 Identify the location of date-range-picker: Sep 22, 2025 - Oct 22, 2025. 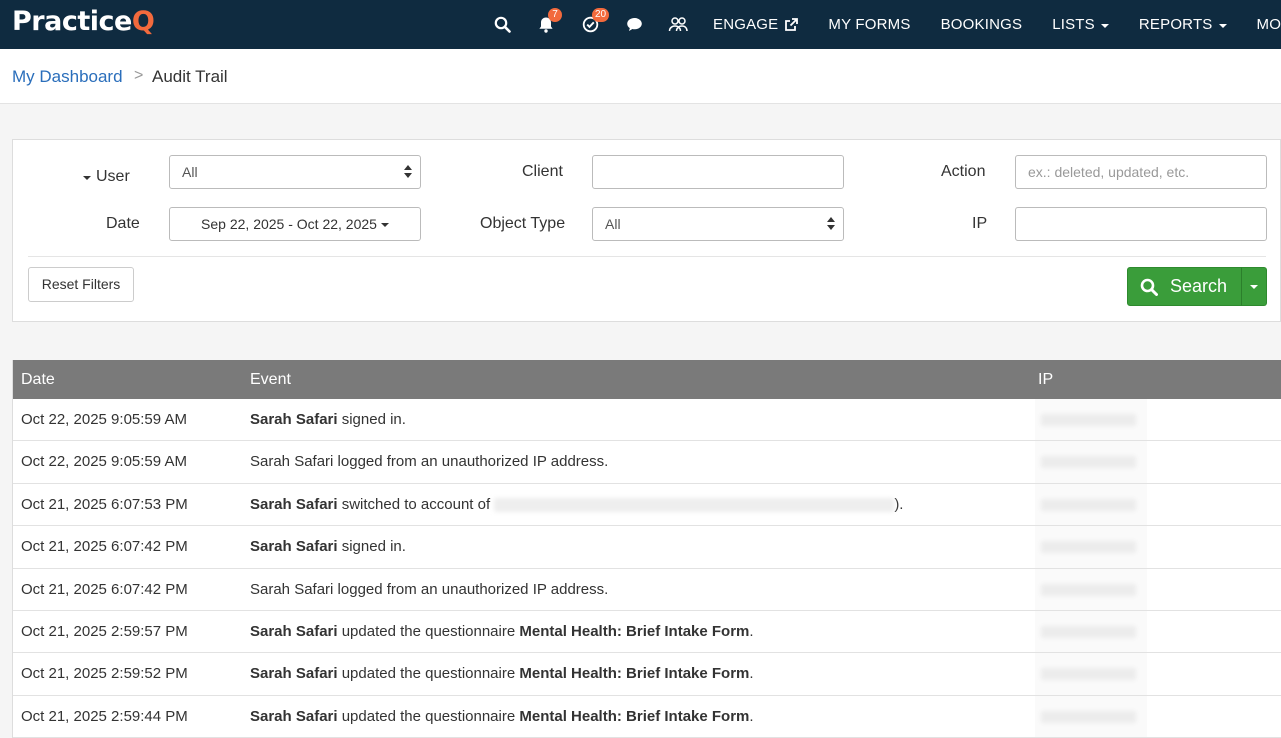
(295, 224).